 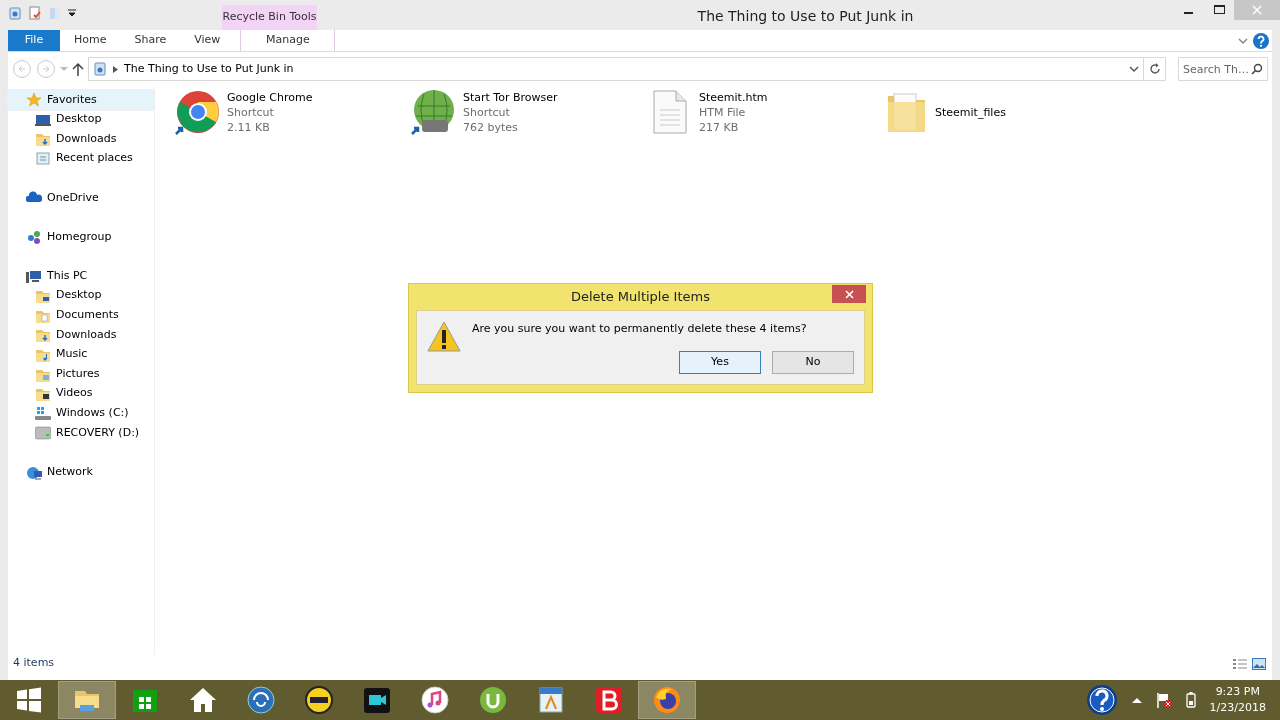 I want to click on nav-label: Music, so click(x=72, y=354).